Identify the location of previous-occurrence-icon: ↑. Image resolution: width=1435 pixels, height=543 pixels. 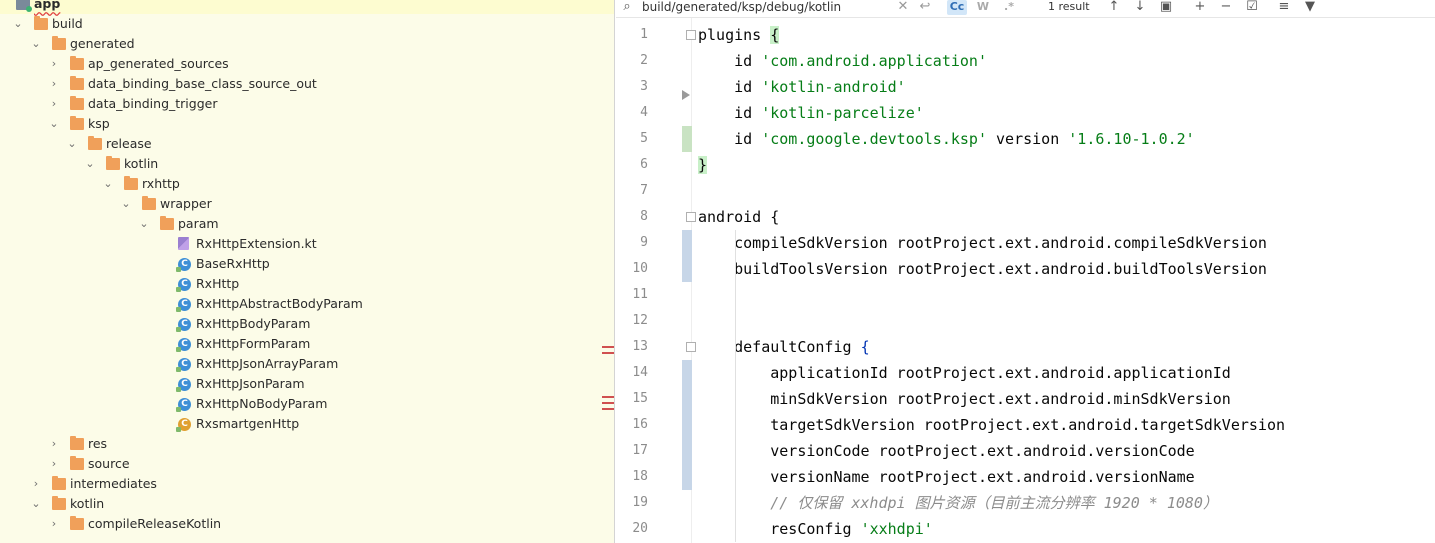
(1114, 8).